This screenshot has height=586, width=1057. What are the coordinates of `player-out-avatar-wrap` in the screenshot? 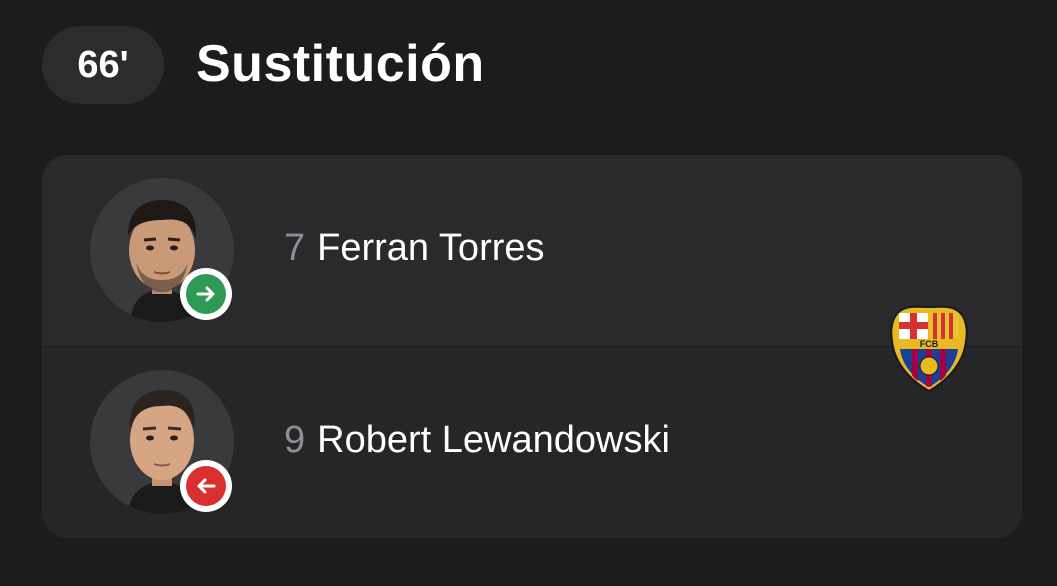 It's located at (162, 442).